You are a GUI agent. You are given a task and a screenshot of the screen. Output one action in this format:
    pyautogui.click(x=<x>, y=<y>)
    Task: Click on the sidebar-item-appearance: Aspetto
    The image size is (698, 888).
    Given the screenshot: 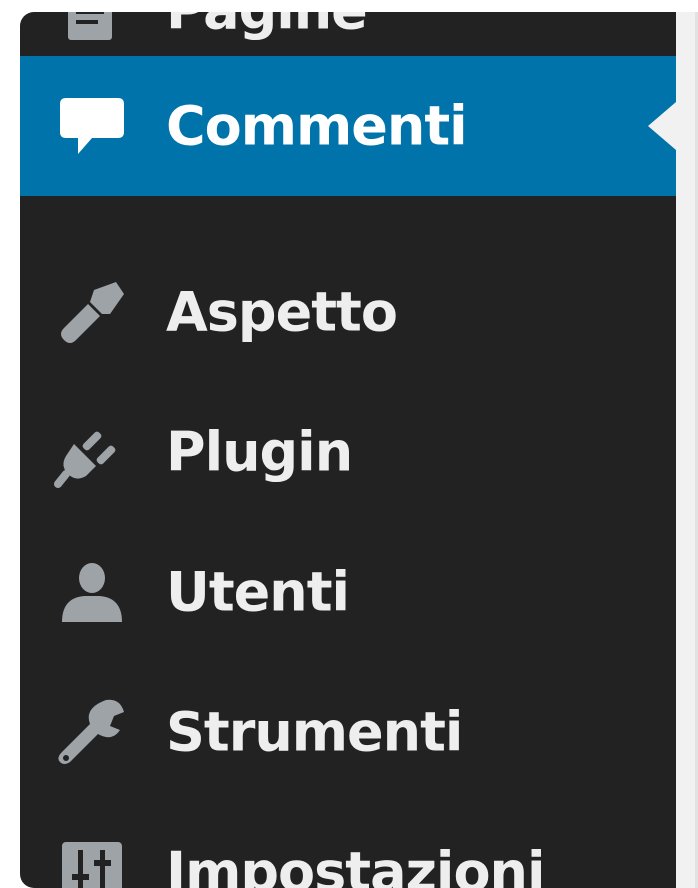 What is the action you would take?
    pyautogui.click(x=348, y=312)
    